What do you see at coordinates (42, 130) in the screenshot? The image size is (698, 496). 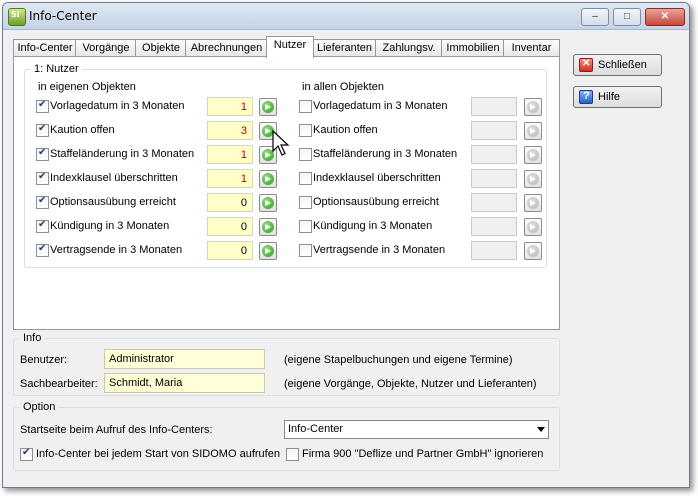 I see `left-checkbox-kaution` at bounding box center [42, 130].